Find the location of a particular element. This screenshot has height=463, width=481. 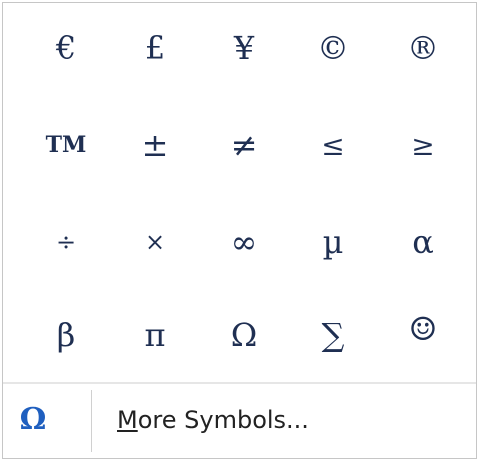

symbol-micro: µ is located at coordinates (333, 242).